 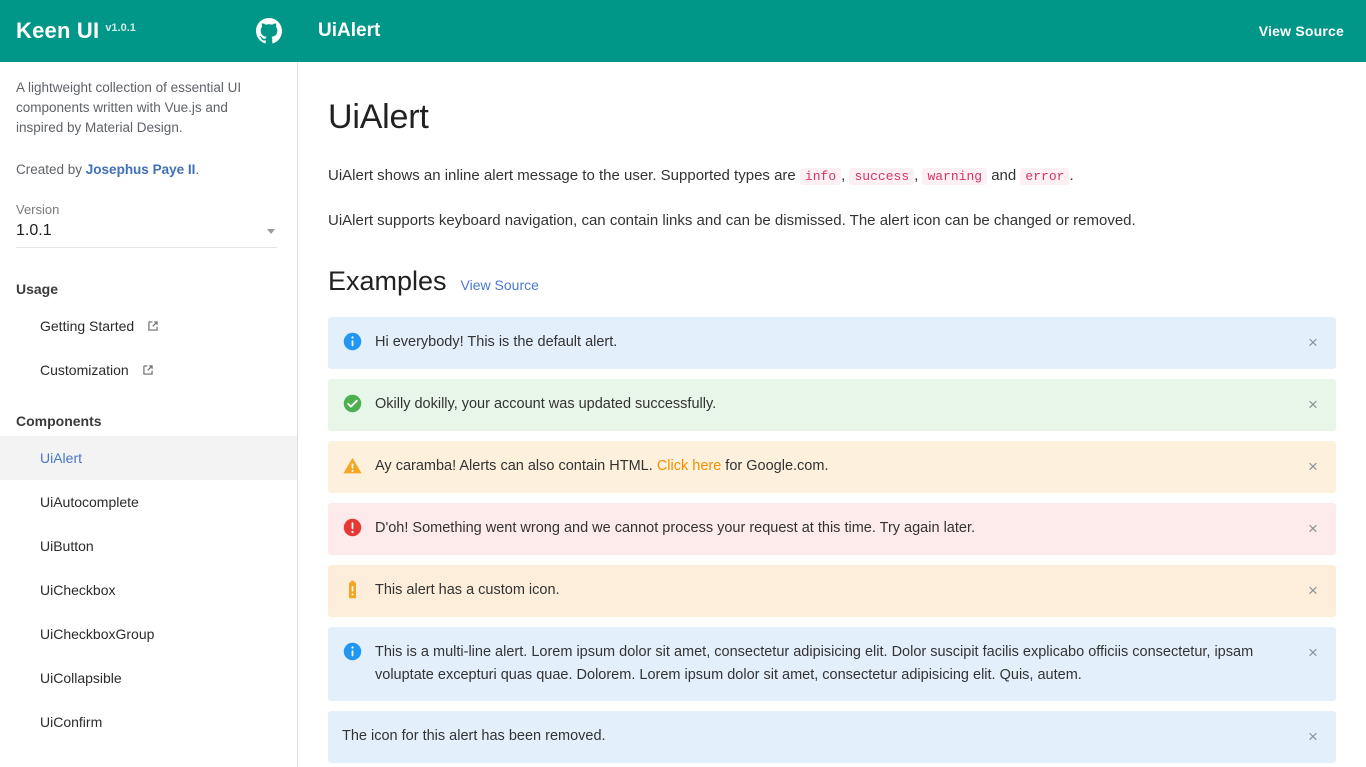 What do you see at coordinates (1301, 31) in the screenshot?
I see `header-view-source-link: View Source` at bounding box center [1301, 31].